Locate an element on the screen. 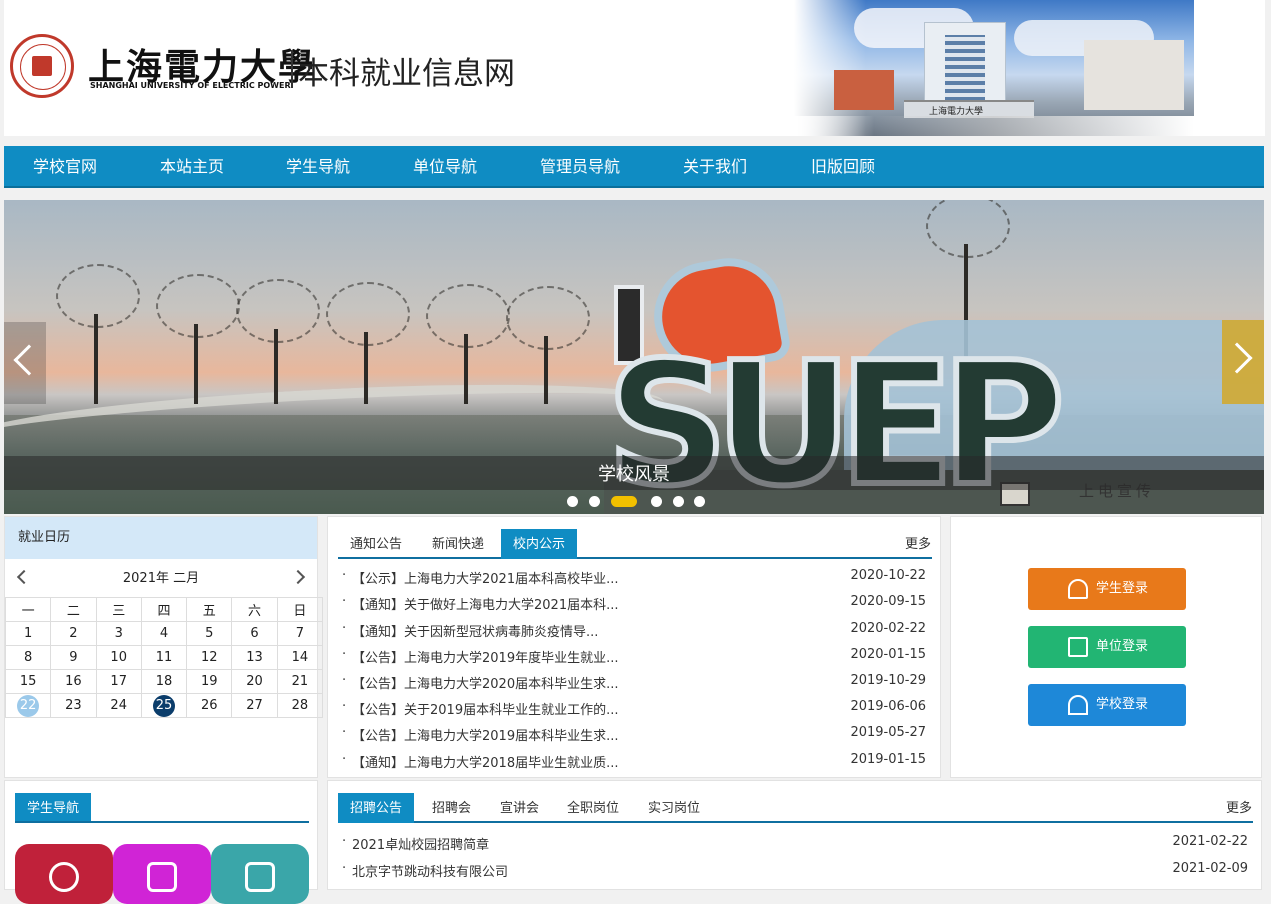 The width and height of the screenshot is (1271, 904). building-icon is located at coordinates (1078, 647).